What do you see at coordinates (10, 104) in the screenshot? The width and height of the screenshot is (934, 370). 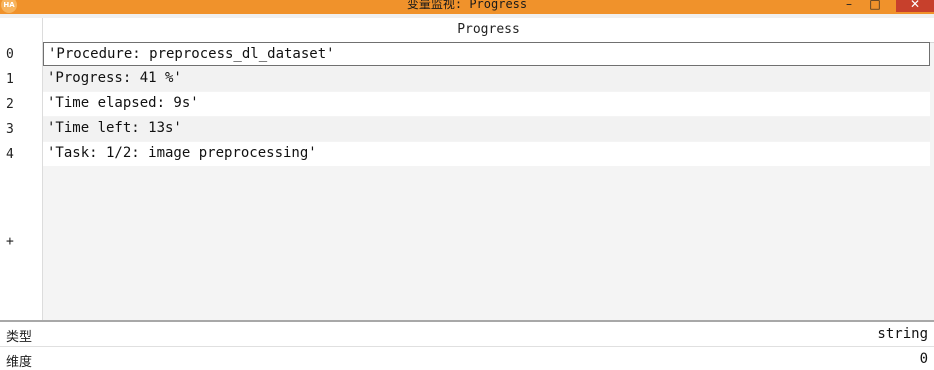 I see `row-index: 2` at bounding box center [10, 104].